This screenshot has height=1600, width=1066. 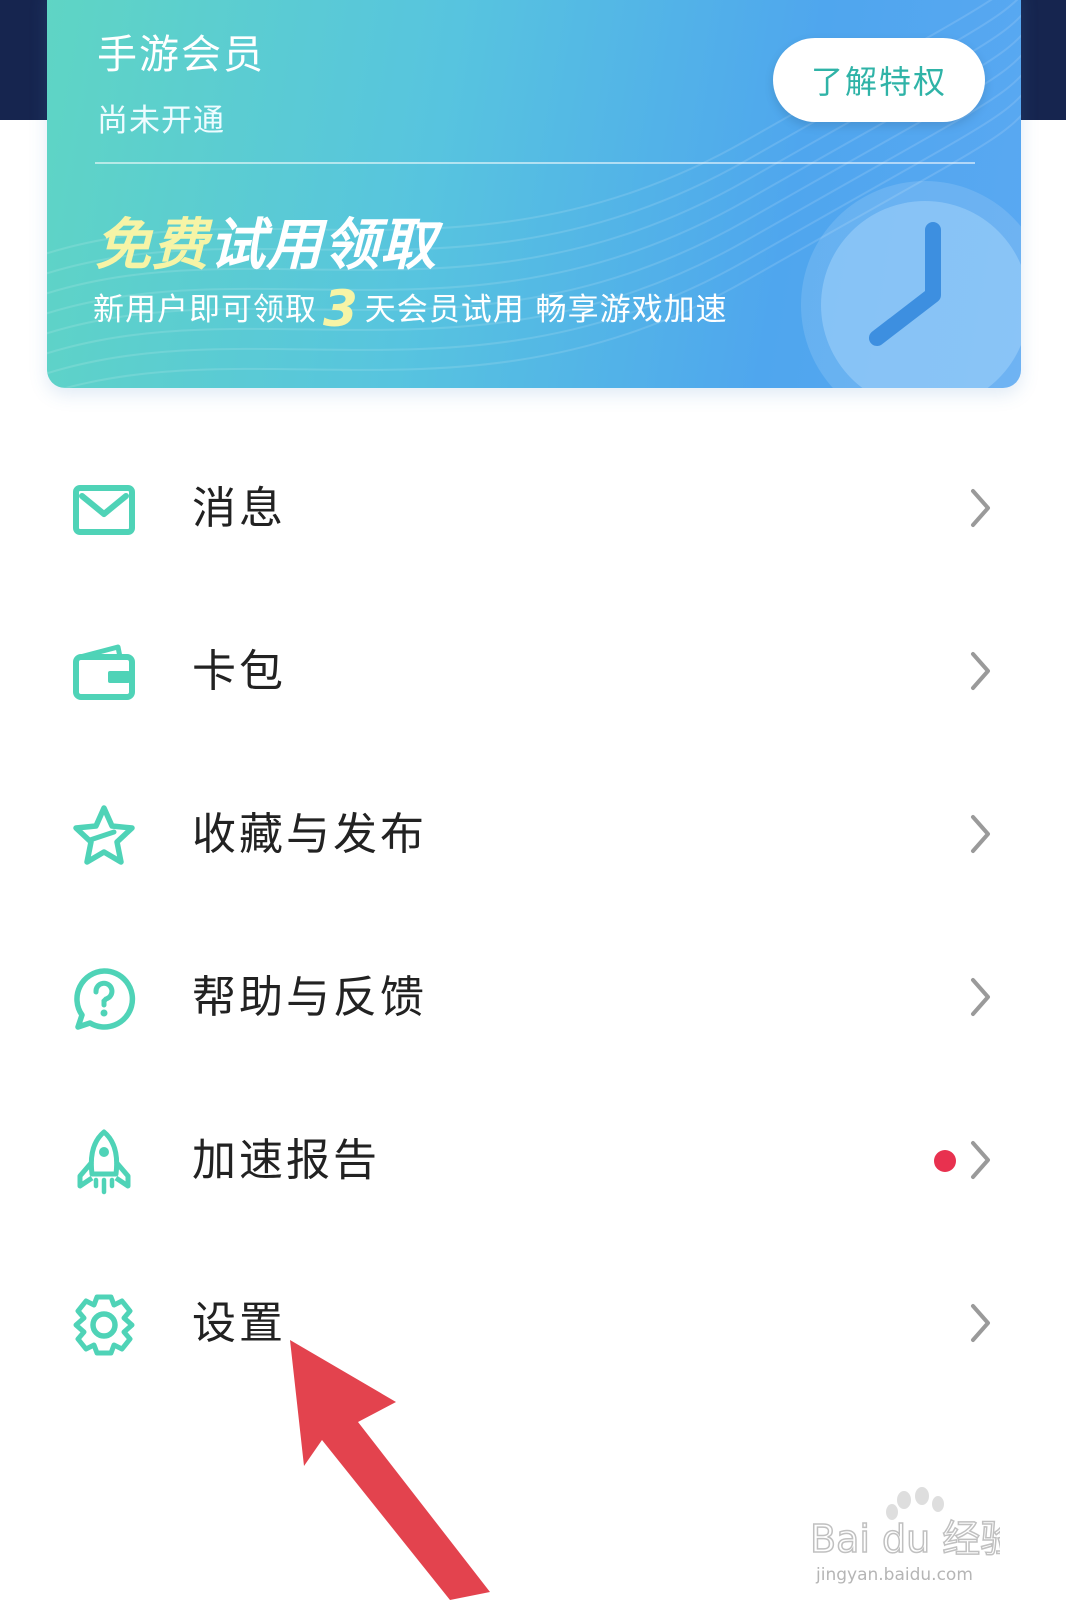 I want to click on menu-item-favorites: 收藏与发布, so click(x=533, y=835).